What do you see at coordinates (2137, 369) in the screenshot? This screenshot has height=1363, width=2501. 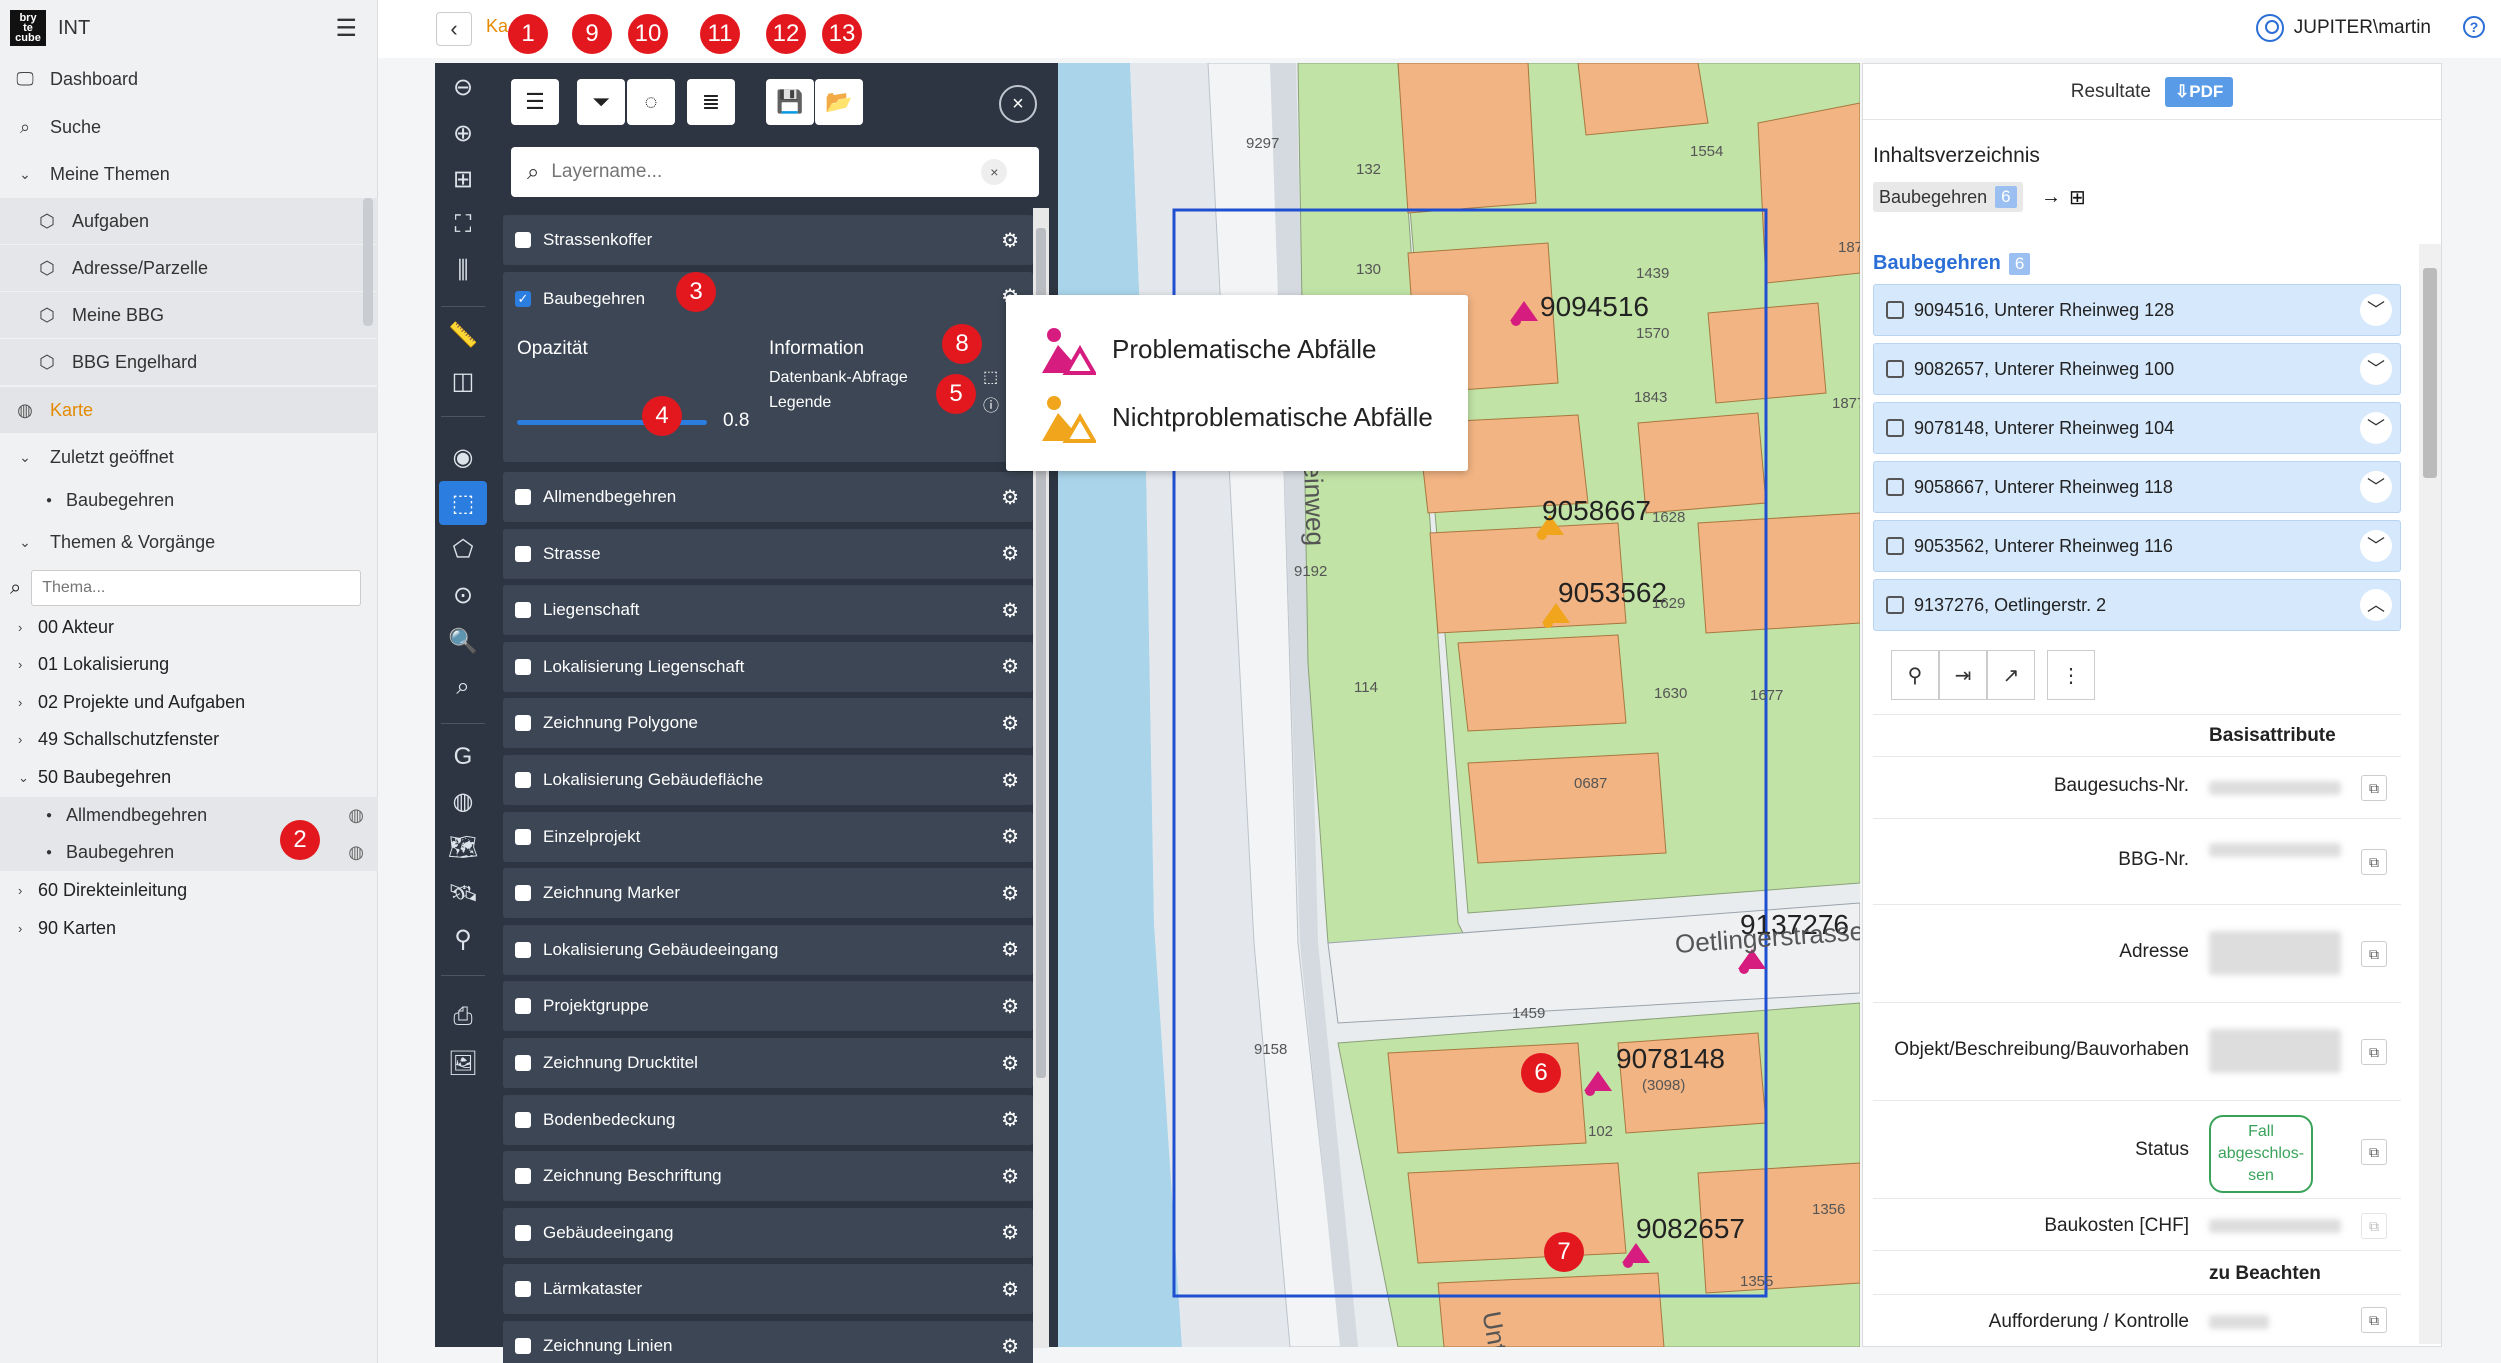 I see `result-item: 9082657, Unterer Rheinweg 100 ﹀` at bounding box center [2137, 369].